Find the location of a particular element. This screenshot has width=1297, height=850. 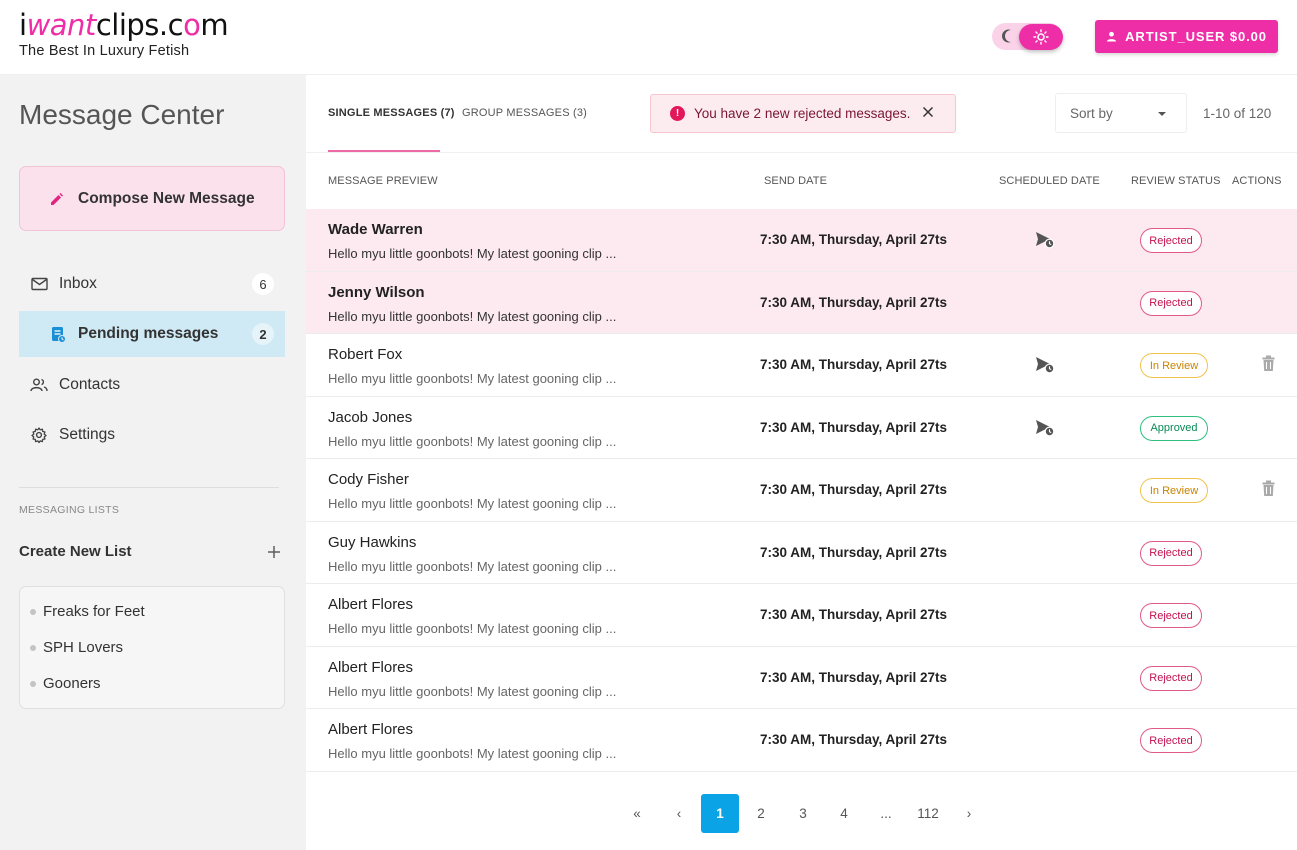

recipient-name: Guy Hawkins is located at coordinates (372, 542).